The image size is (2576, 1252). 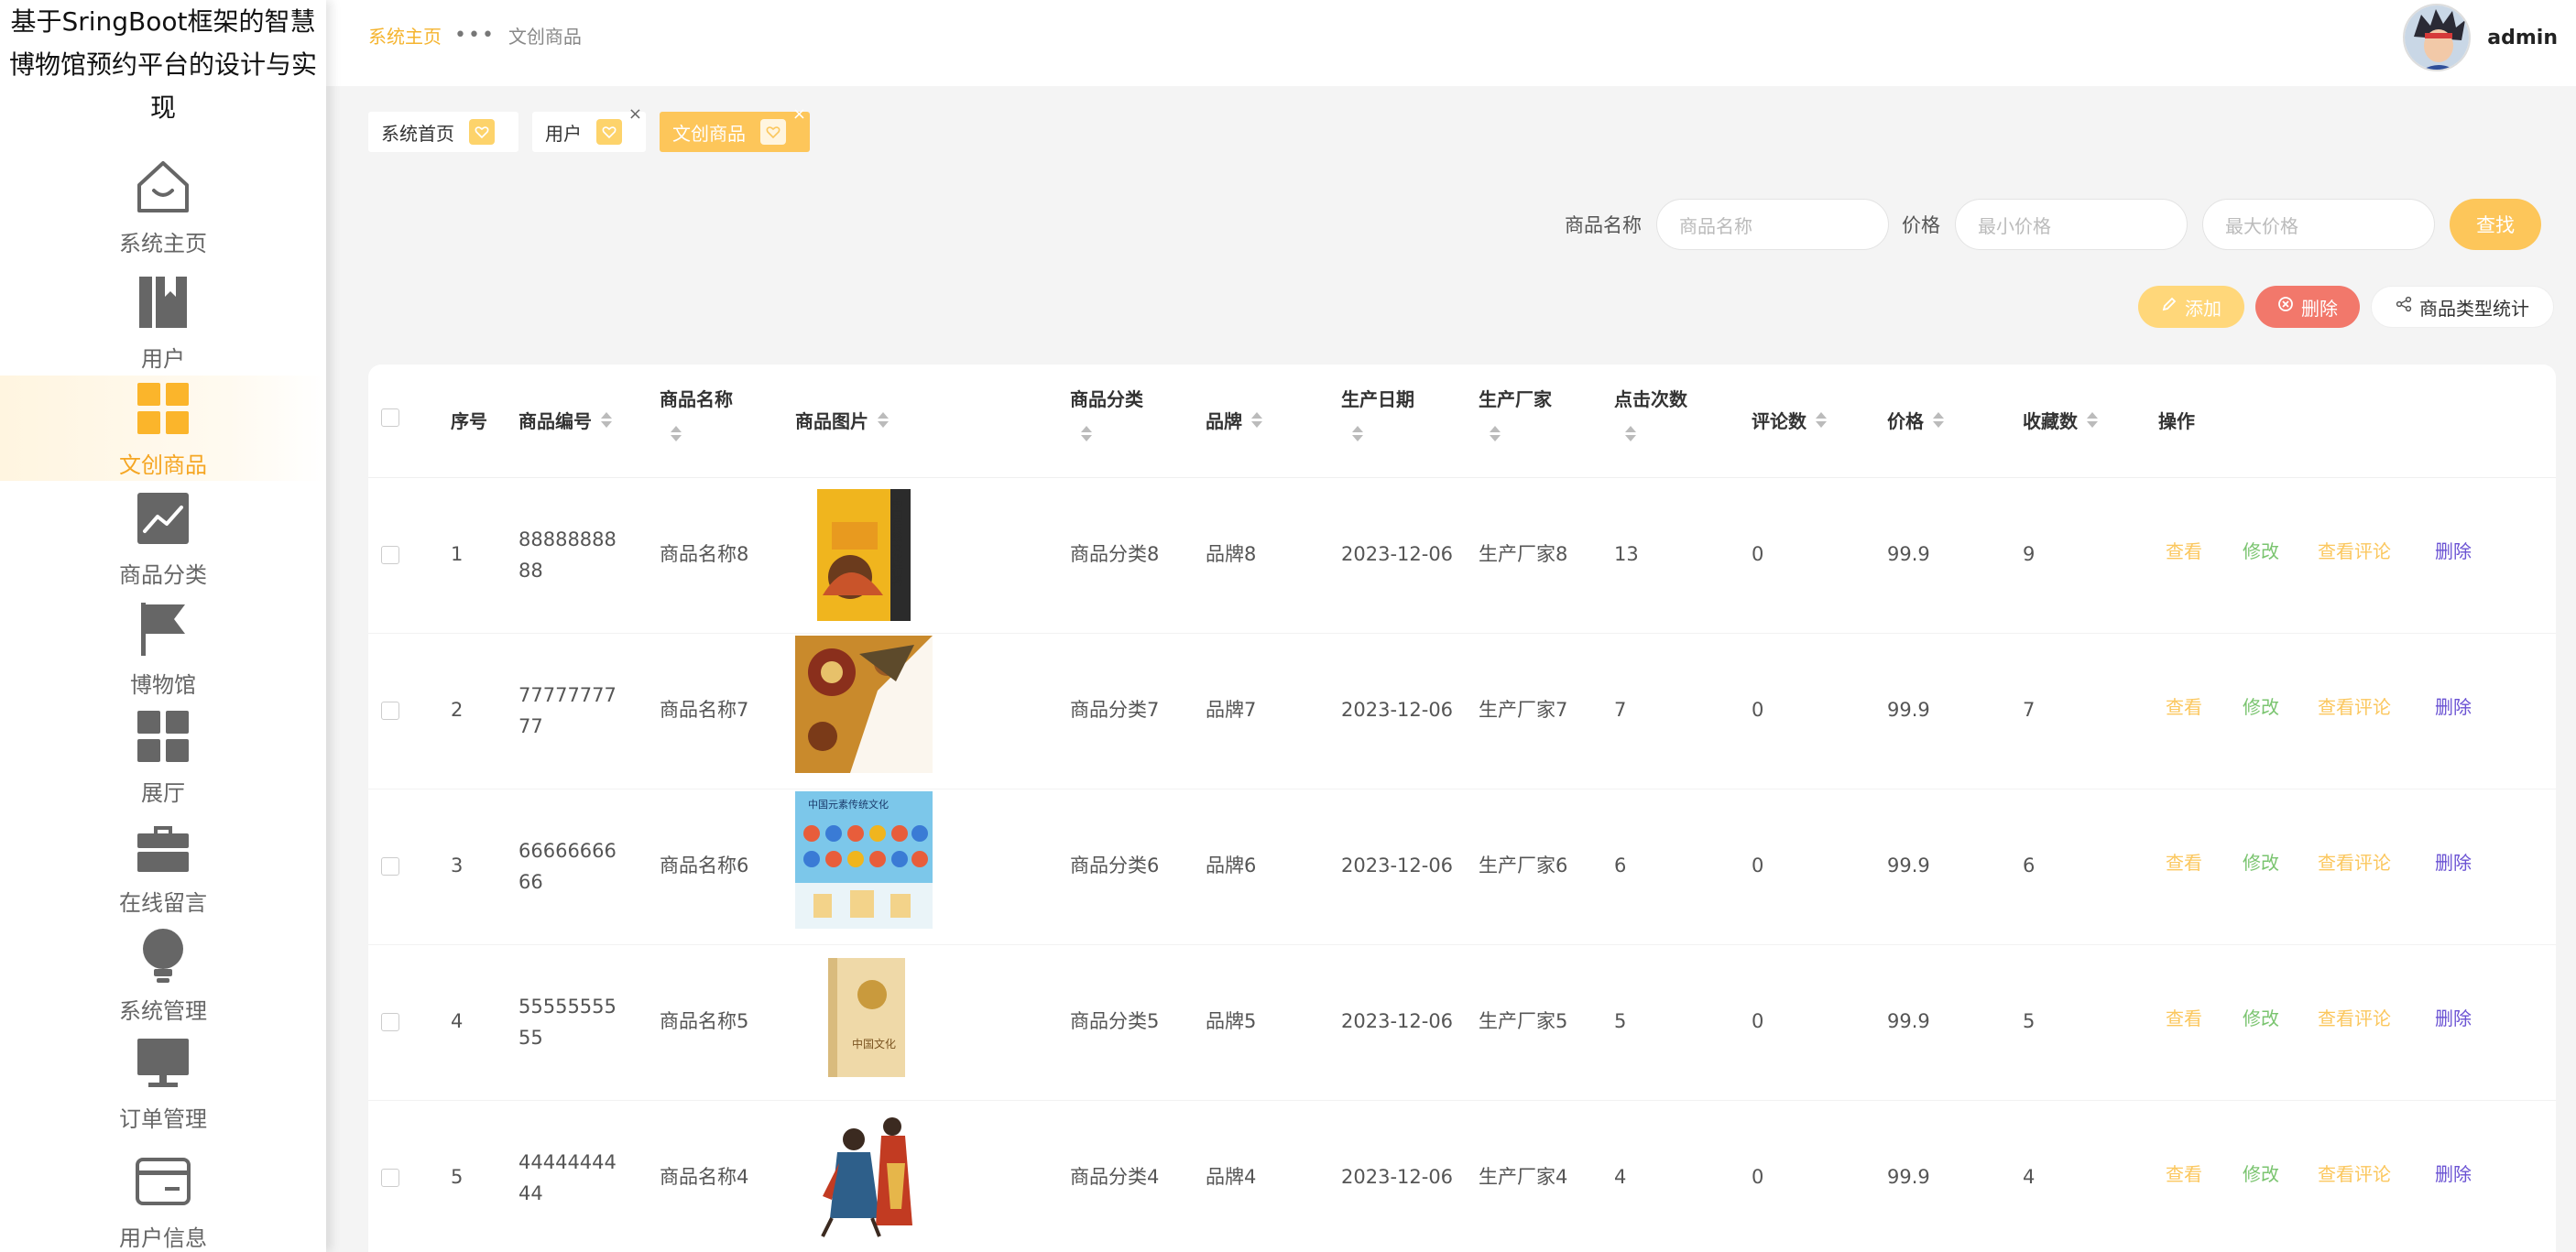 I want to click on user-menu: admin, so click(x=2481, y=37).